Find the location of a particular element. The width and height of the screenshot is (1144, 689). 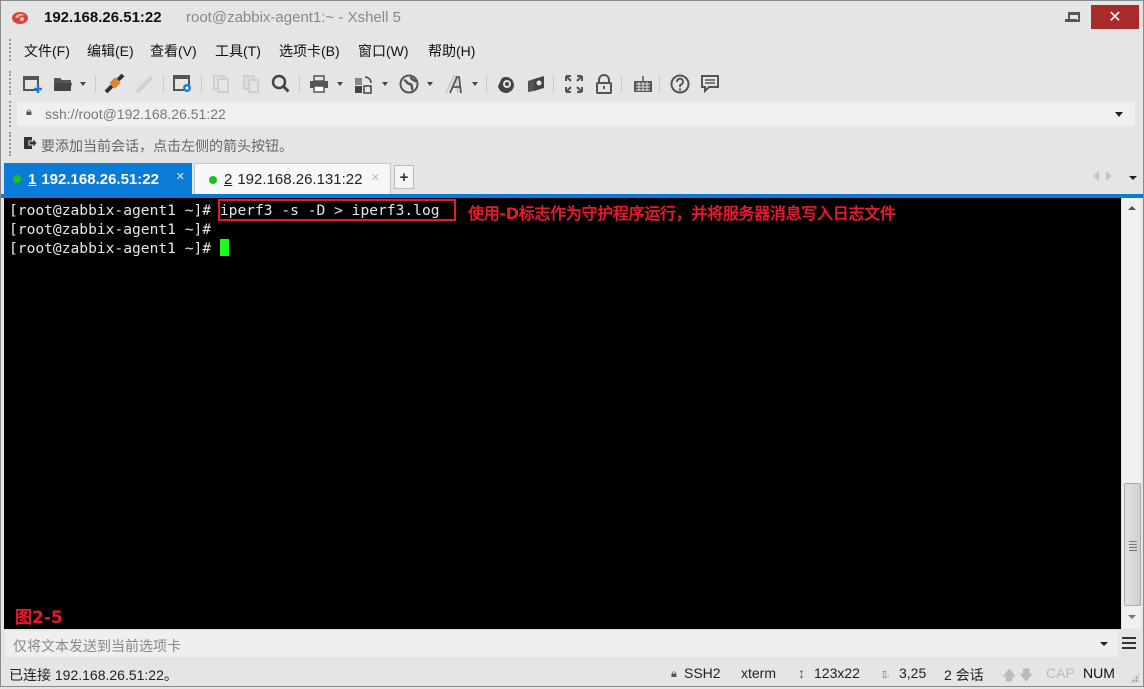

xftp-icon is located at coordinates (506, 84).